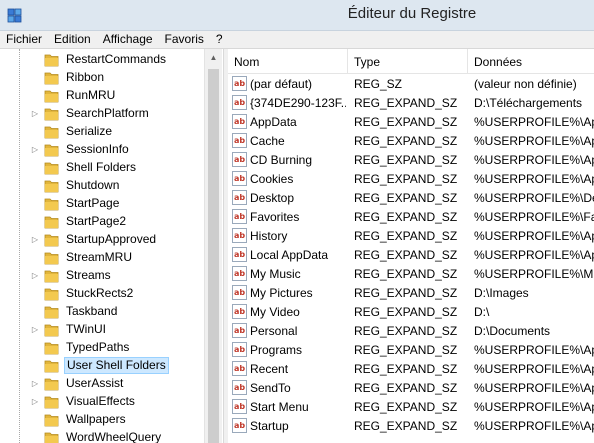  Describe the element at coordinates (116, 366) in the screenshot. I see `tree-item: User Shell Folders` at that location.